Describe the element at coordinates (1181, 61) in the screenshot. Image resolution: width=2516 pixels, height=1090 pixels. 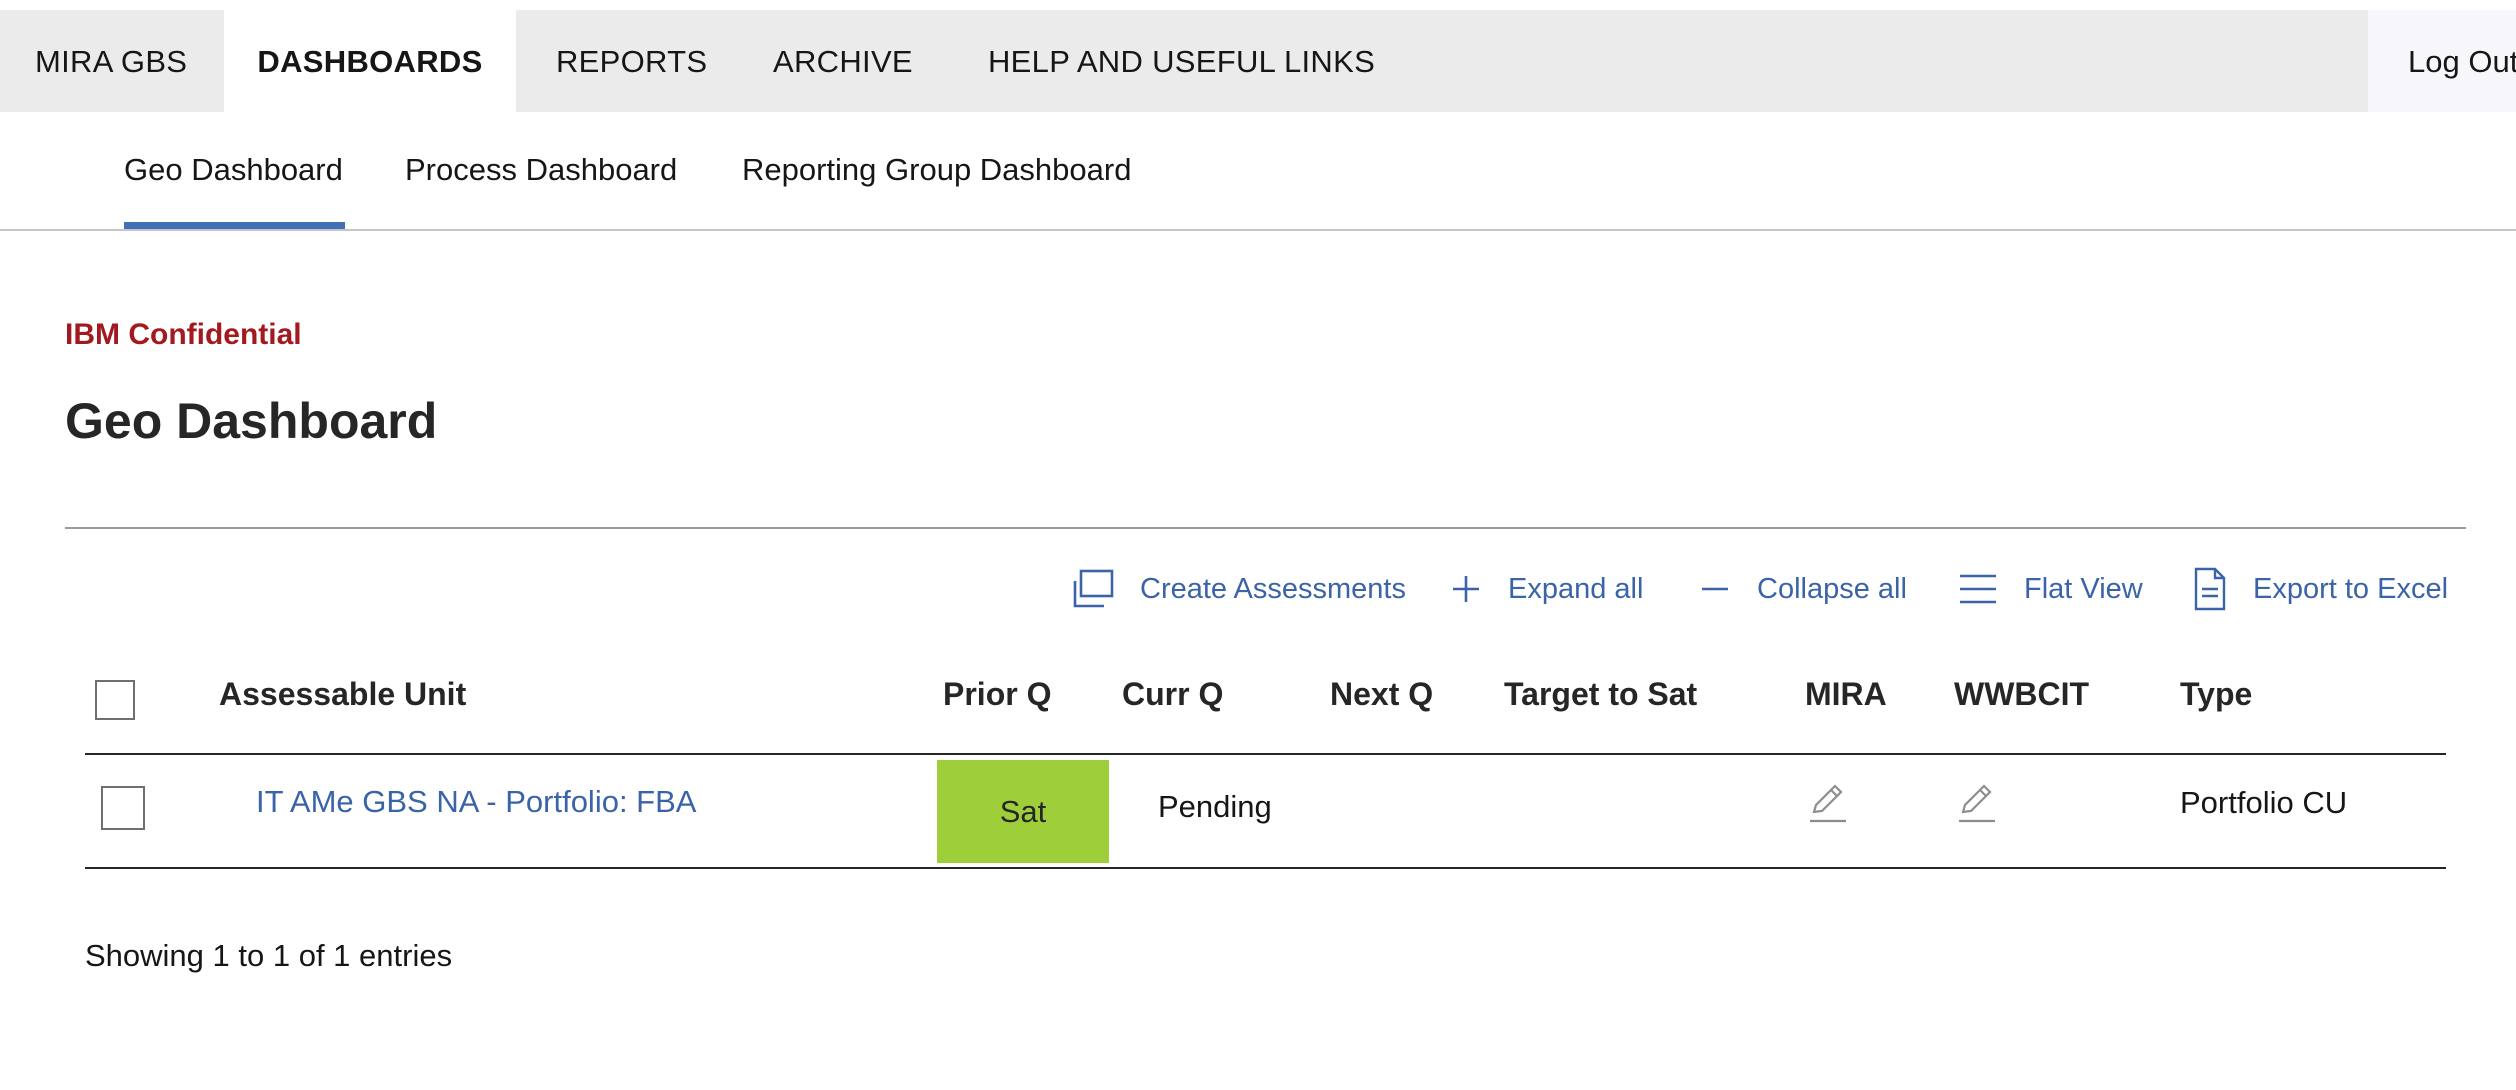
I see `tab-help-links: HELP AND USEFUL LINKS` at that location.